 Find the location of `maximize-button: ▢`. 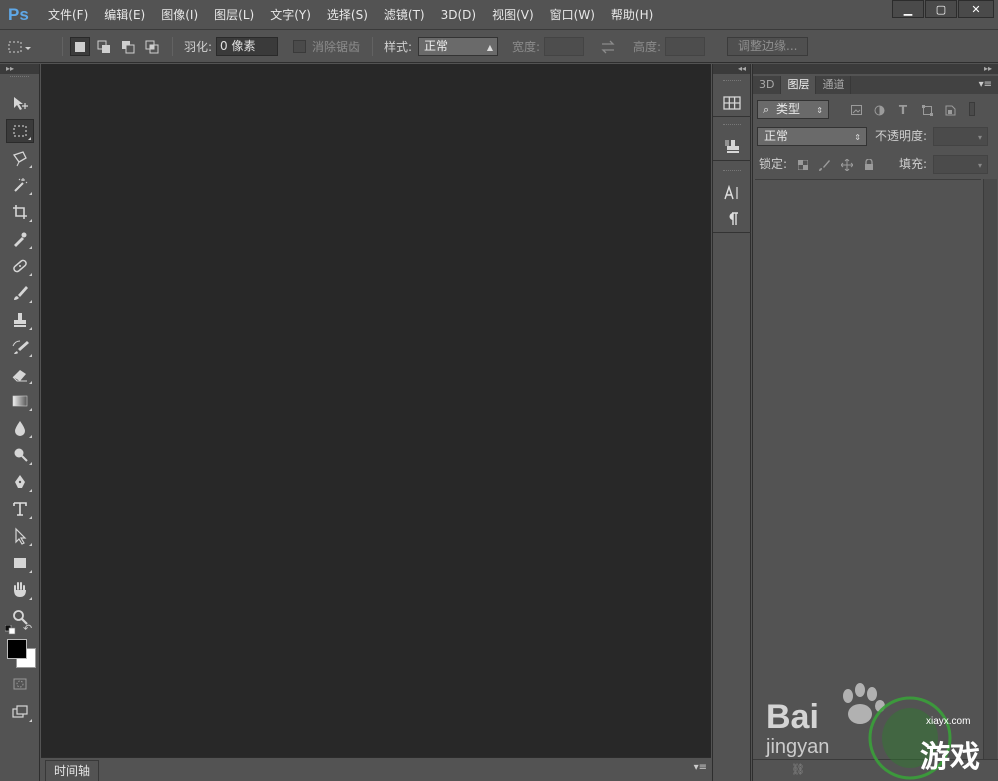

maximize-button: ▢ is located at coordinates (941, 9).